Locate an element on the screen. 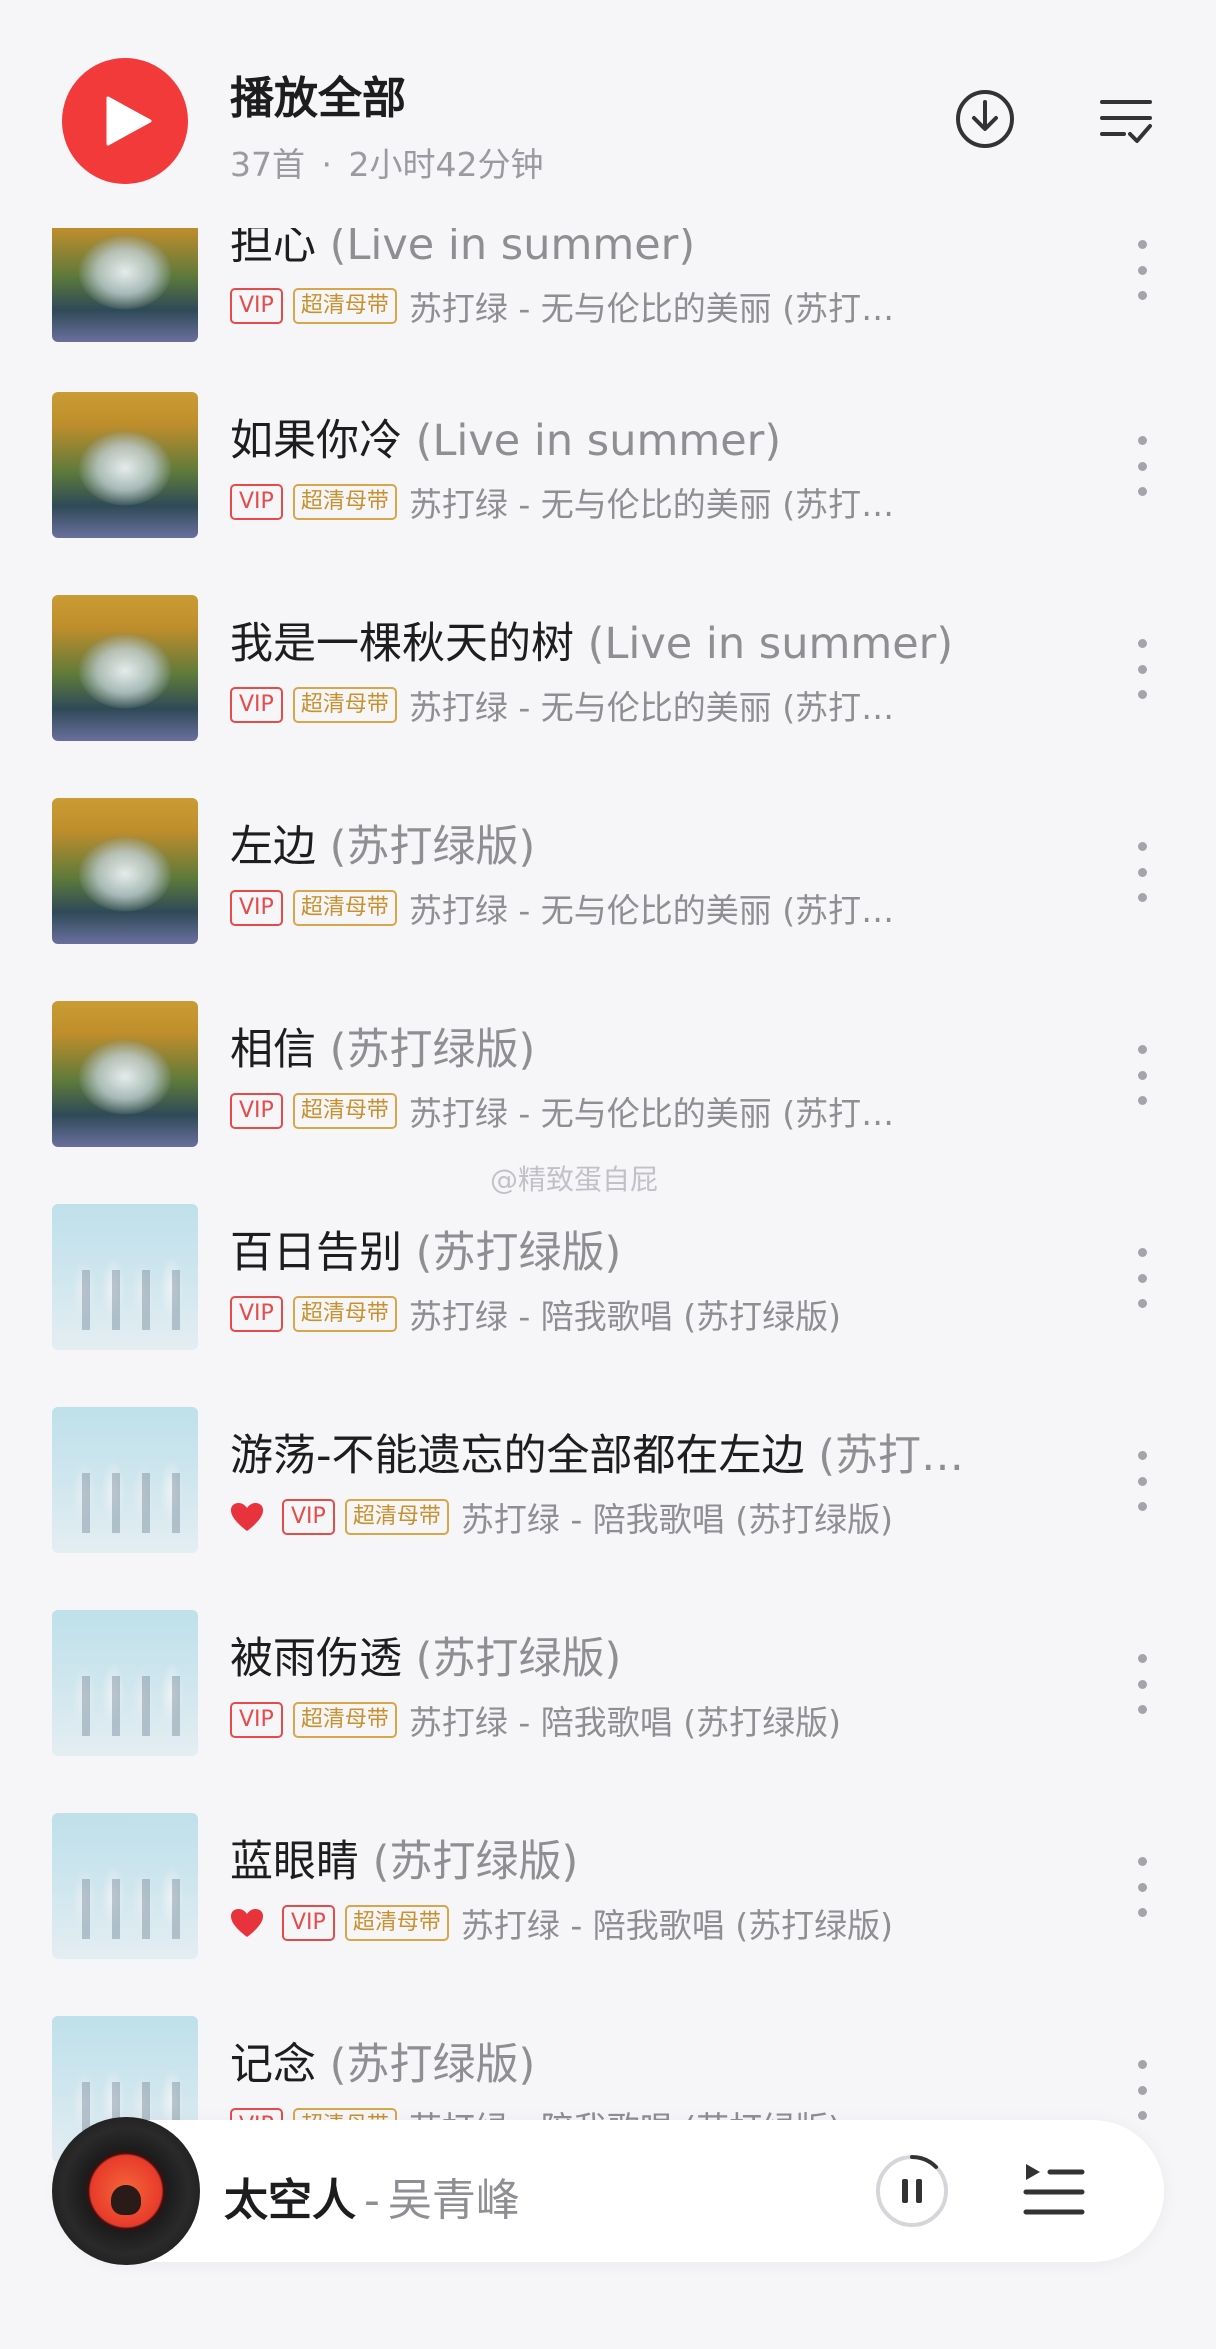  song-row: 被雨伤透 (苏打绿版) VIP 超清母带 苏打绿 - 陪我歌唱 (苏打绿版) is located at coordinates (608, 1711).